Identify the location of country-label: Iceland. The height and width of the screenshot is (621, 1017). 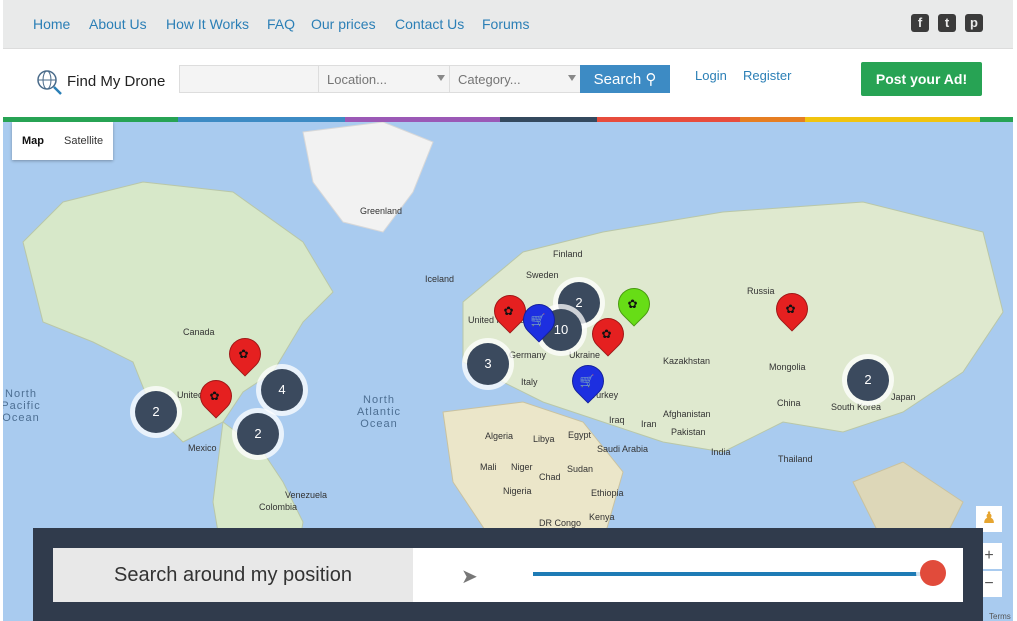
(440, 279).